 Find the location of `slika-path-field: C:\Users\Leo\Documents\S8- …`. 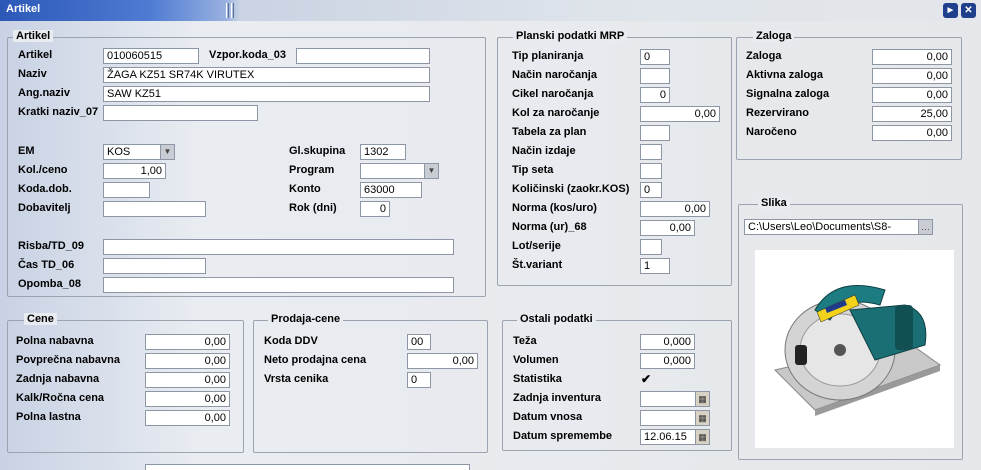

slika-path-field: C:\Users\Leo\Documents\S8- … is located at coordinates (838, 227).